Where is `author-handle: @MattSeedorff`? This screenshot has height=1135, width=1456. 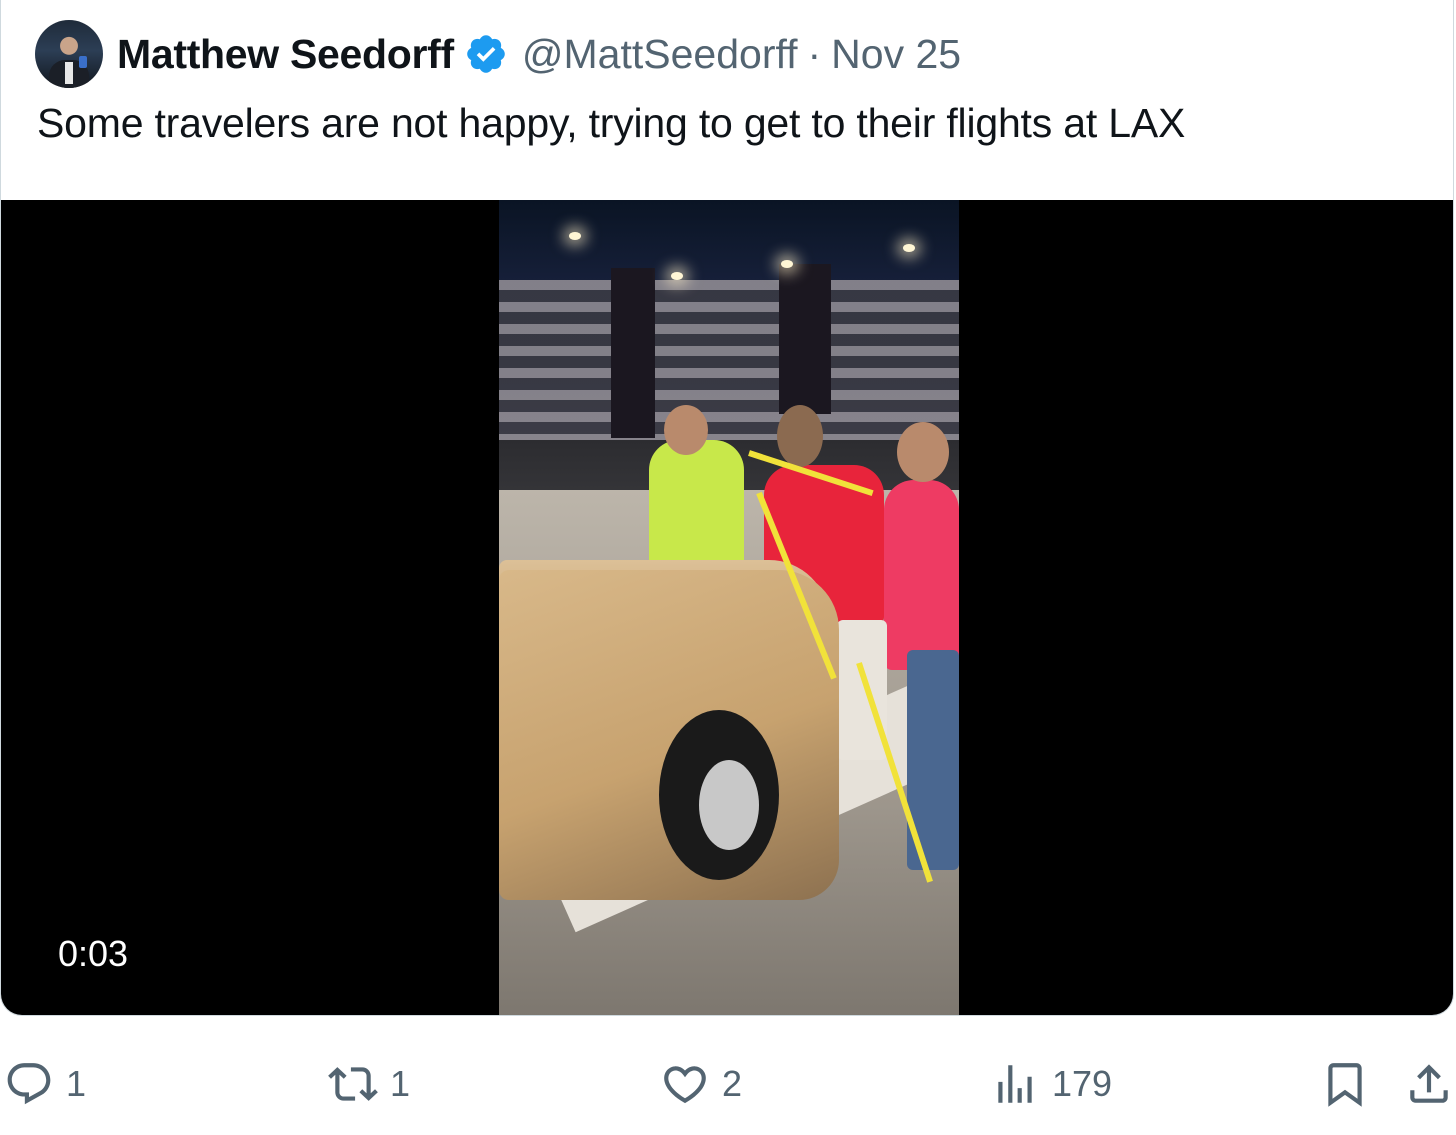
author-handle: @MattSeedorff is located at coordinates (660, 54).